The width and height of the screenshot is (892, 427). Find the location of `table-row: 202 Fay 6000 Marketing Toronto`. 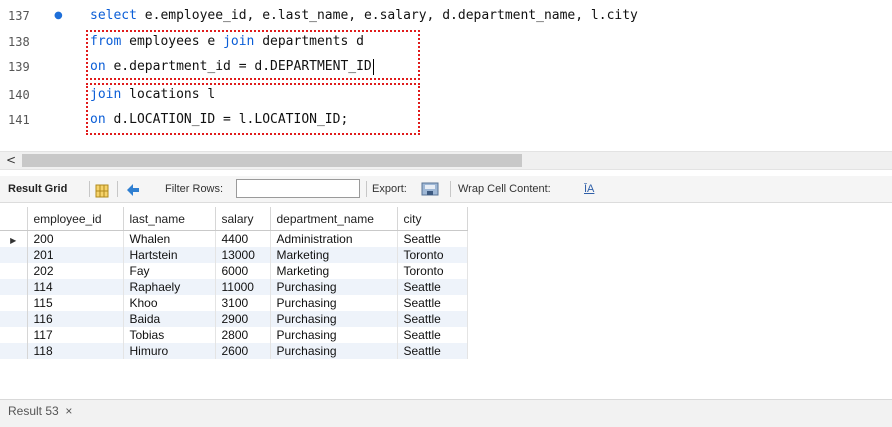

table-row: 202 Fay 6000 Marketing Toronto is located at coordinates (234, 271).